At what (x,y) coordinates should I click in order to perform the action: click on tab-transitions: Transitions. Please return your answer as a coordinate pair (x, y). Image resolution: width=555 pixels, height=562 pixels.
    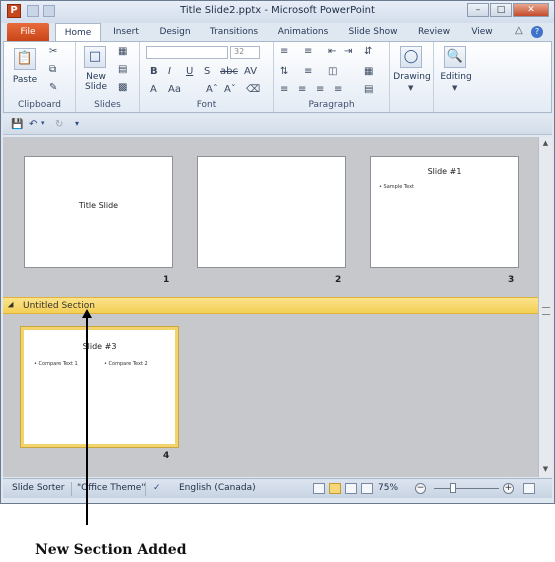
    Looking at the image, I should click on (234, 32).